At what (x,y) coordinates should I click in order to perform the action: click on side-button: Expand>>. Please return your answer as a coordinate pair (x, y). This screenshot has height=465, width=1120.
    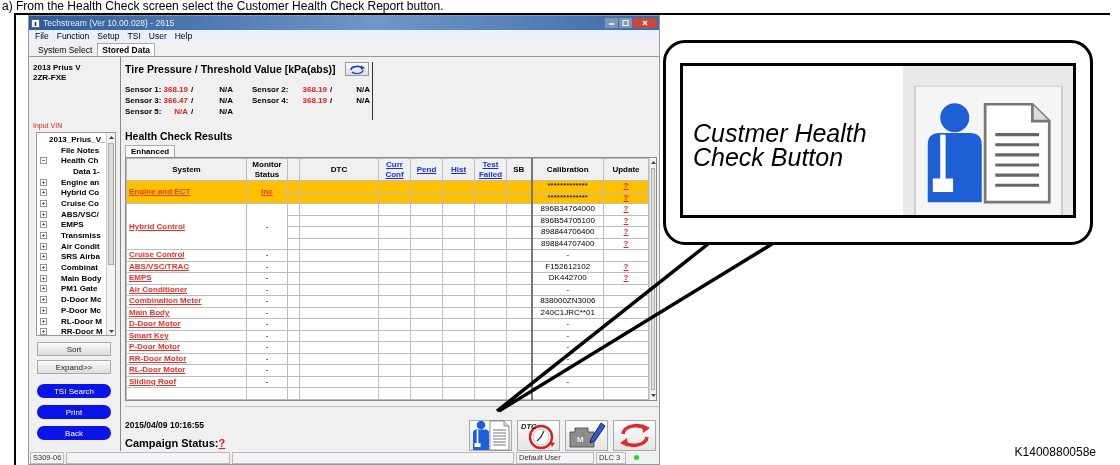
    Looking at the image, I should click on (74, 367).